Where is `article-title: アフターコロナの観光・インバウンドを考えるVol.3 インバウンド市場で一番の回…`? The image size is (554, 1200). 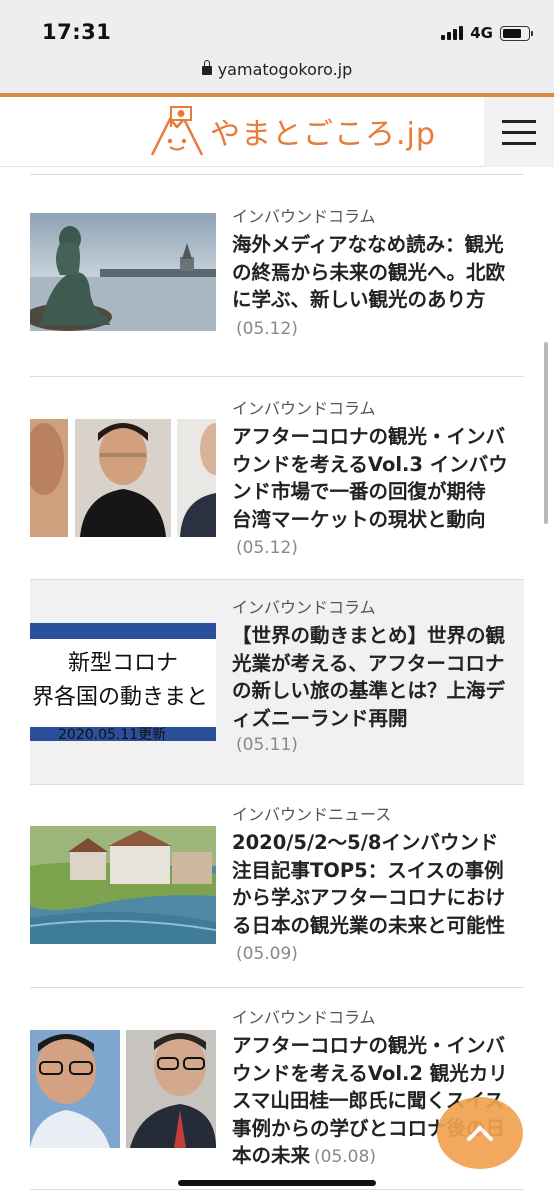 article-title: アフターコロナの観光・インバウンドを考えるVol.3 インバウンド市場で一番の回… is located at coordinates (371, 493).